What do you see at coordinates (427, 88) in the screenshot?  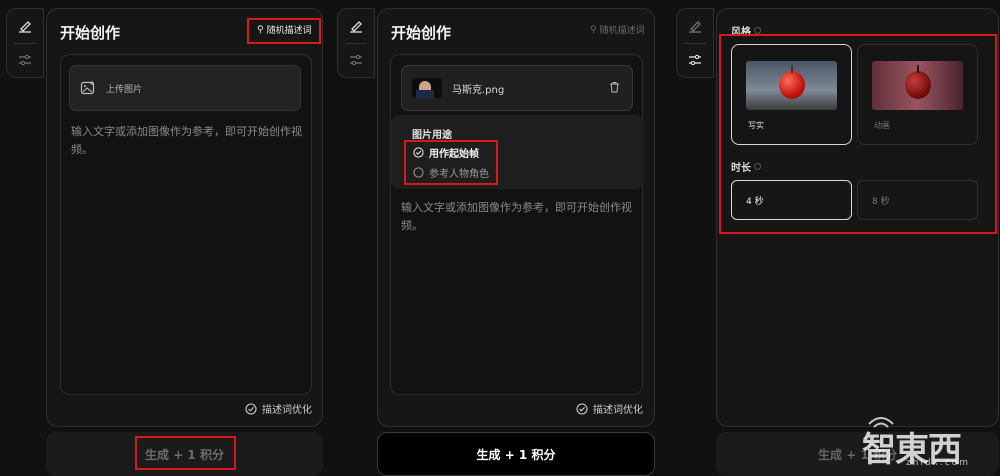 I see `file-thumbnail` at bounding box center [427, 88].